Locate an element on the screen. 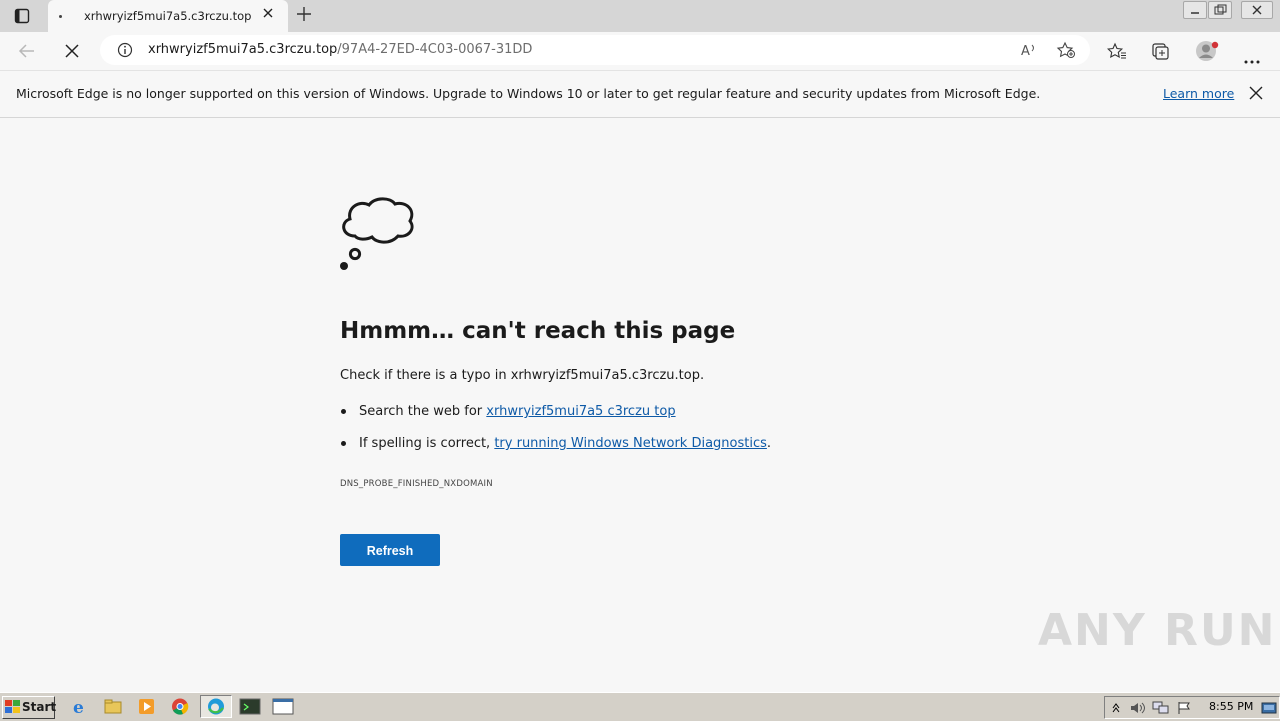  url-path: /97A4-27ED-4C03-0067-31DD is located at coordinates (435, 49).